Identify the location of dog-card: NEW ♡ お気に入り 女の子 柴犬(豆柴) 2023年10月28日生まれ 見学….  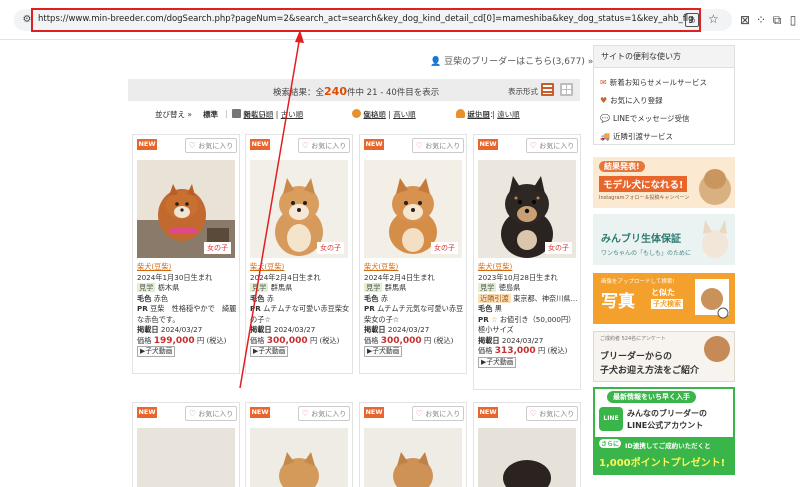
(527, 262).